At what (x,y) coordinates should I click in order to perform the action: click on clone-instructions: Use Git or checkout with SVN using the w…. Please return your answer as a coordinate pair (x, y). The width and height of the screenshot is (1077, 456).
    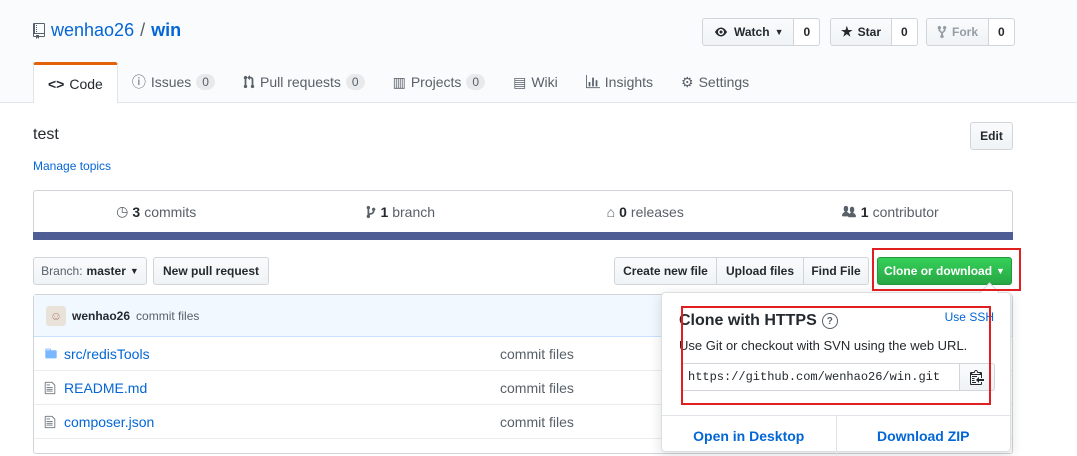
    Looking at the image, I should click on (823, 345).